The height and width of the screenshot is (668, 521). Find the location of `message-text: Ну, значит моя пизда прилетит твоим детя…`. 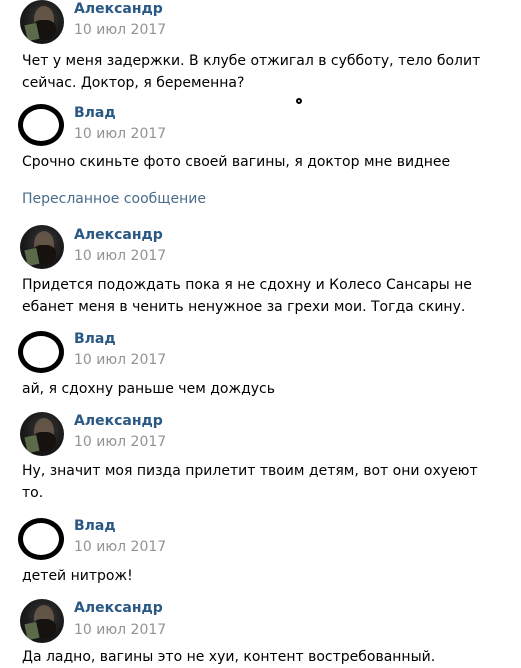

message-text: Ну, значит моя пизда прилетит твоим детя… is located at coordinates (250, 482).